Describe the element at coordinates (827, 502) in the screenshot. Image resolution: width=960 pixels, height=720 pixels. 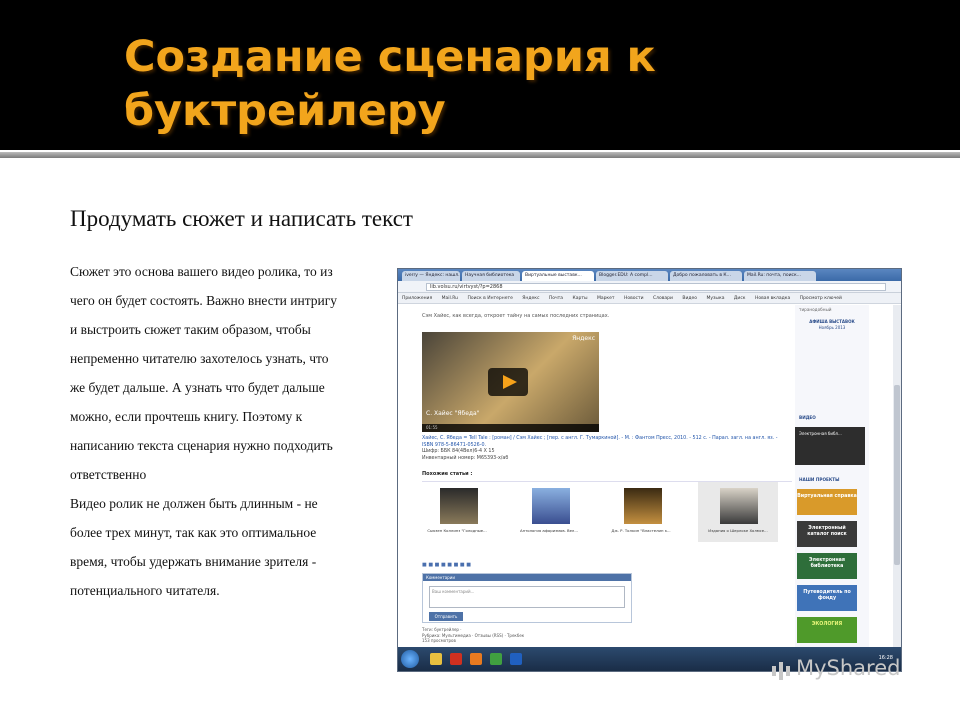
I see `project-virtual-reference: Виртуальная справка` at that location.